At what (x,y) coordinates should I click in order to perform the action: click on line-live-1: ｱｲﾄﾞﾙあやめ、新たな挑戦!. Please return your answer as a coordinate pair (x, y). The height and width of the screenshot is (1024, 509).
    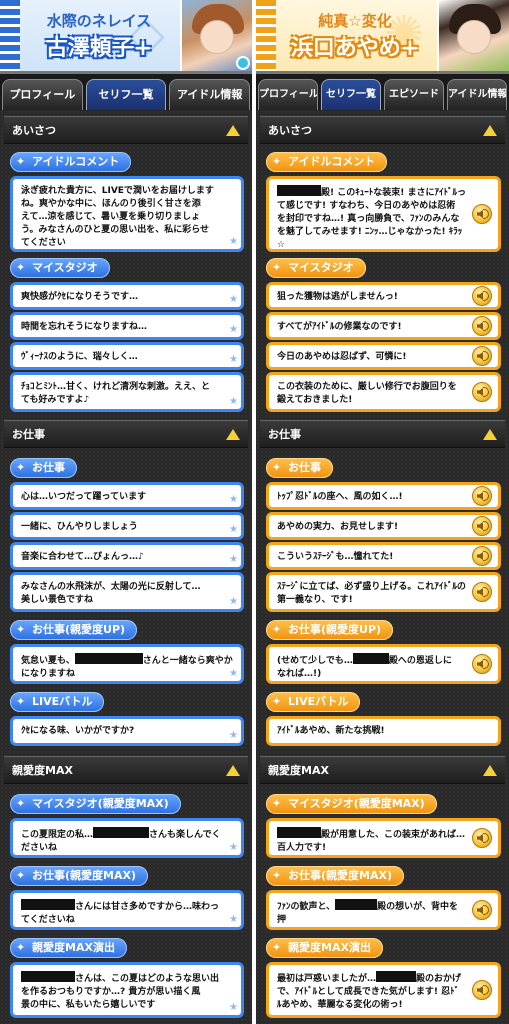
    Looking at the image, I should click on (383, 731).